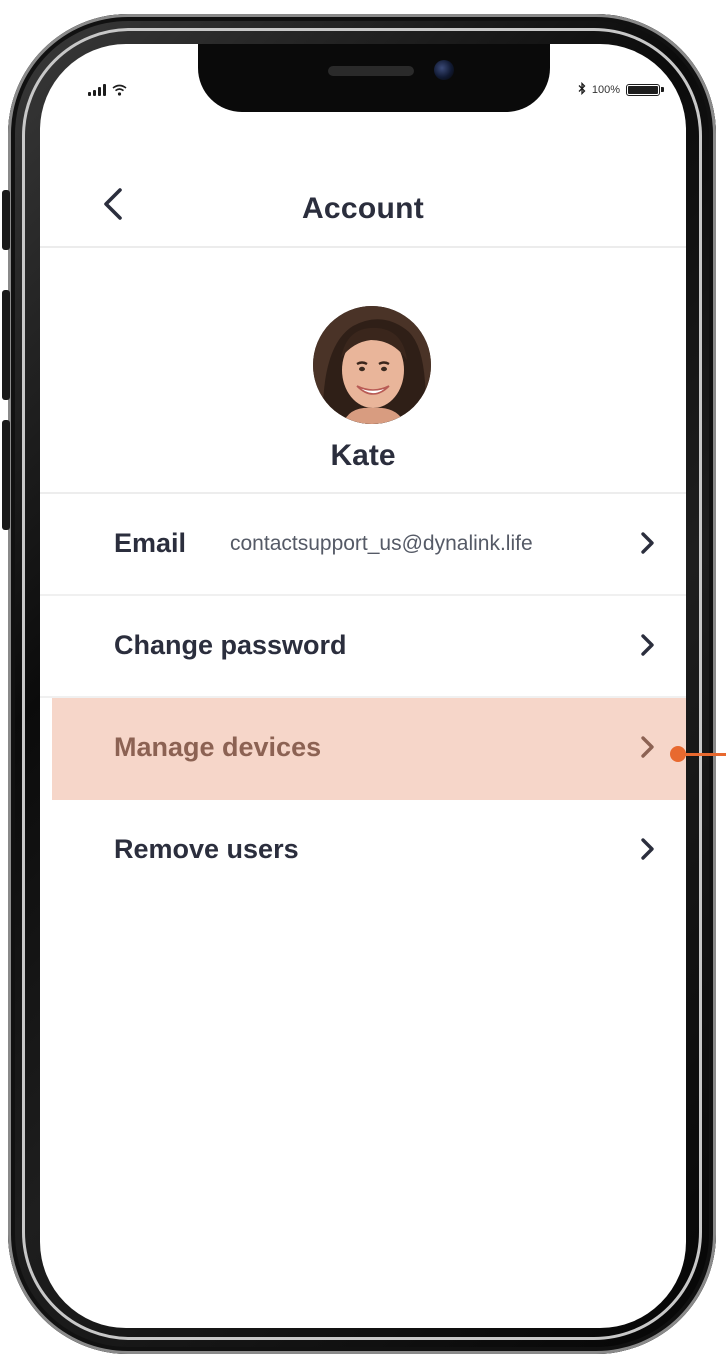 The width and height of the screenshot is (726, 1362). Describe the element at coordinates (582, 89) in the screenshot. I see `bluetooth-icon` at that location.